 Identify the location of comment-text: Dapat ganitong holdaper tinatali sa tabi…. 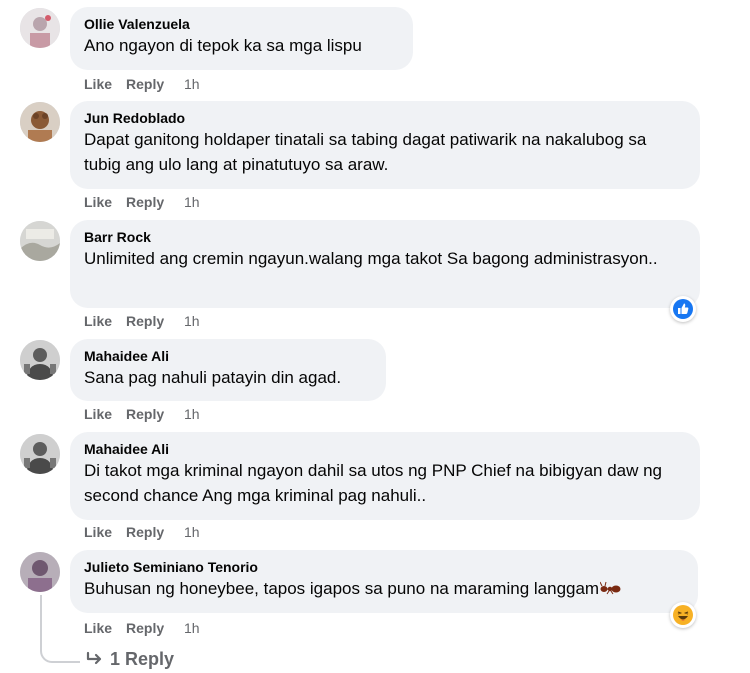
(365, 152).